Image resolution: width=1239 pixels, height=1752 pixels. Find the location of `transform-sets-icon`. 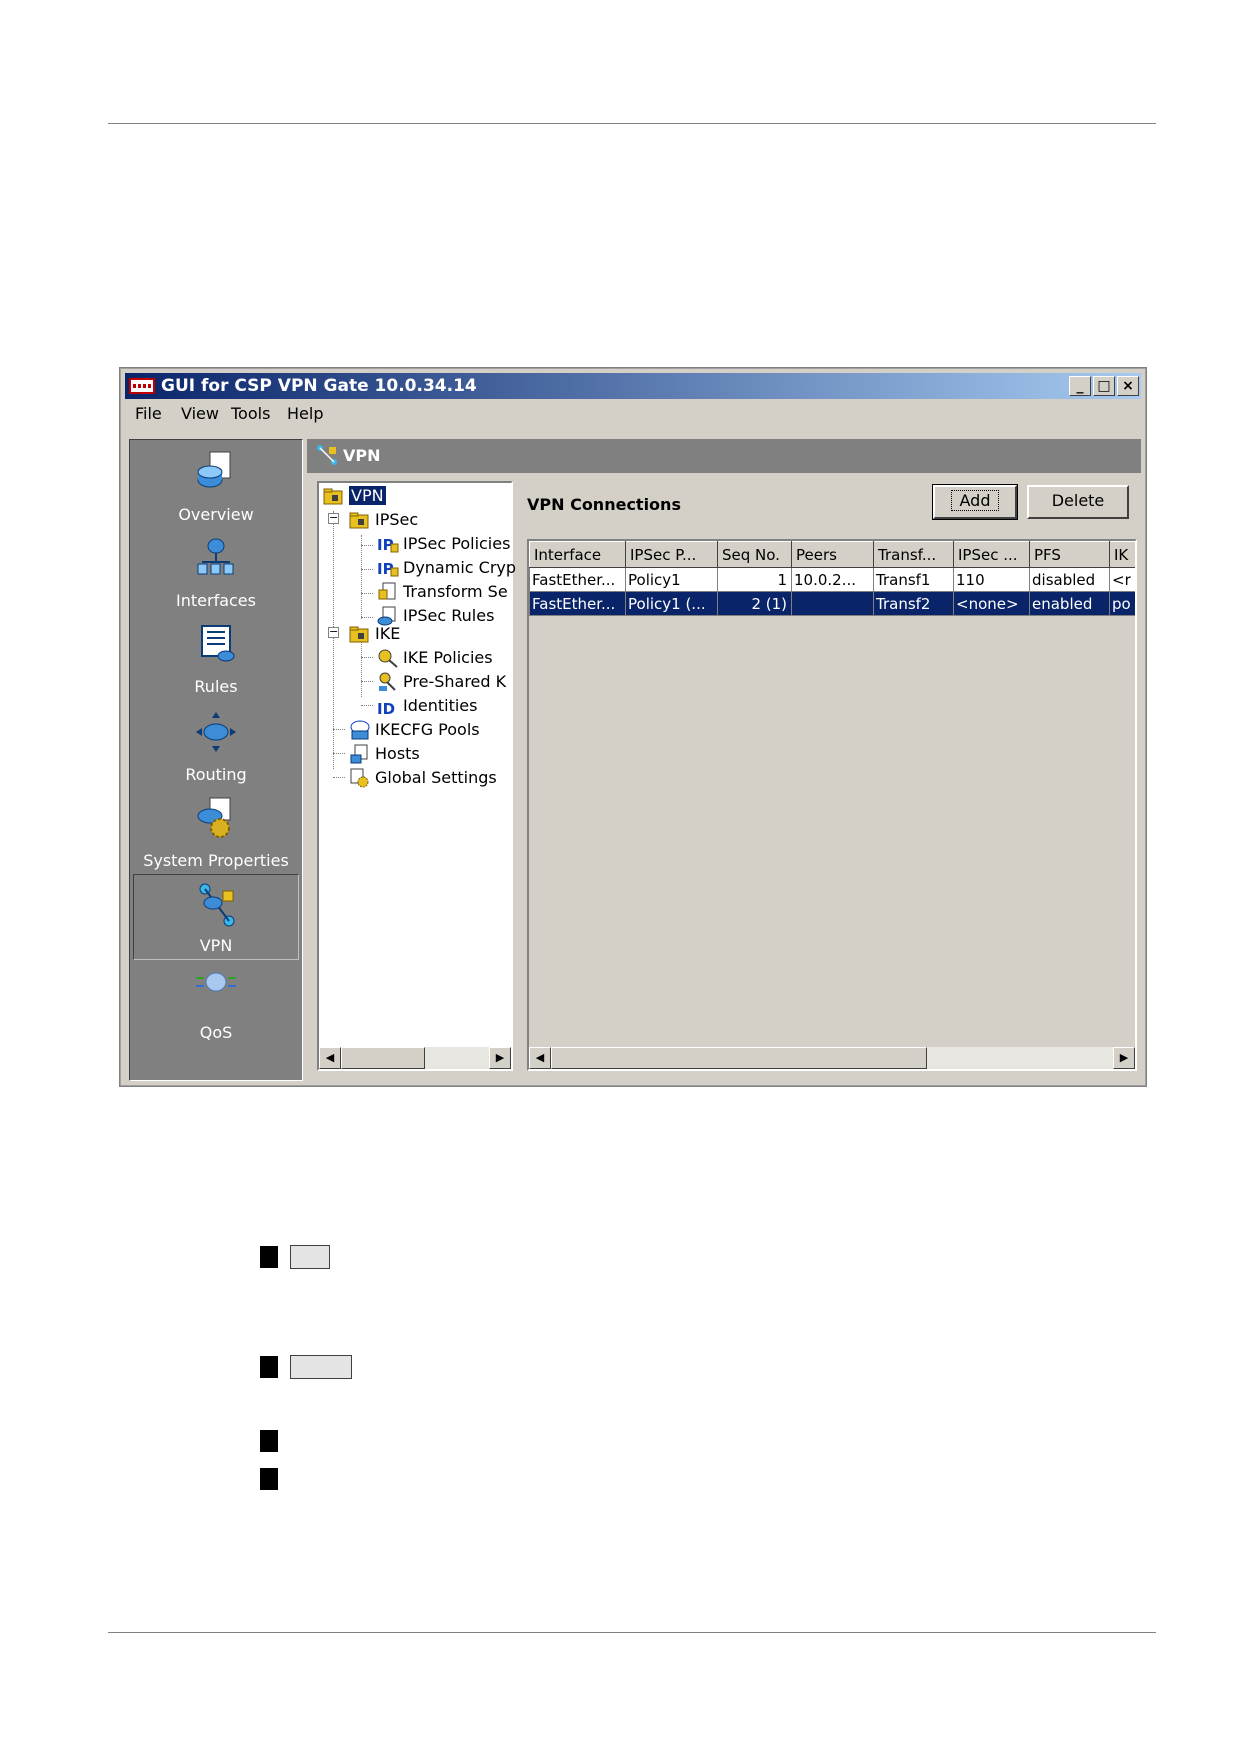

transform-sets-icon is located at coordinates (387, 591).